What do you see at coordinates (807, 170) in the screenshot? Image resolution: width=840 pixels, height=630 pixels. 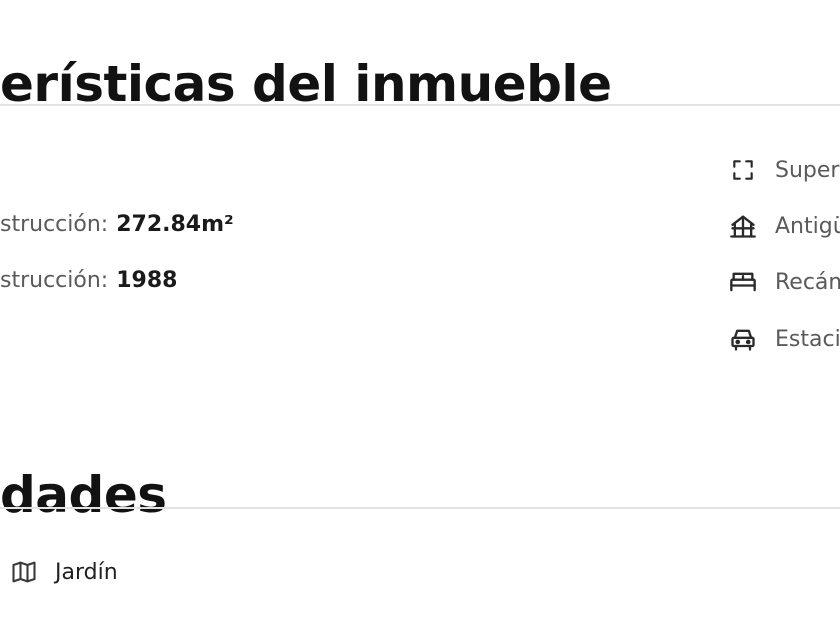 I see `feature-label: Super` at bounding box center [807, 170].